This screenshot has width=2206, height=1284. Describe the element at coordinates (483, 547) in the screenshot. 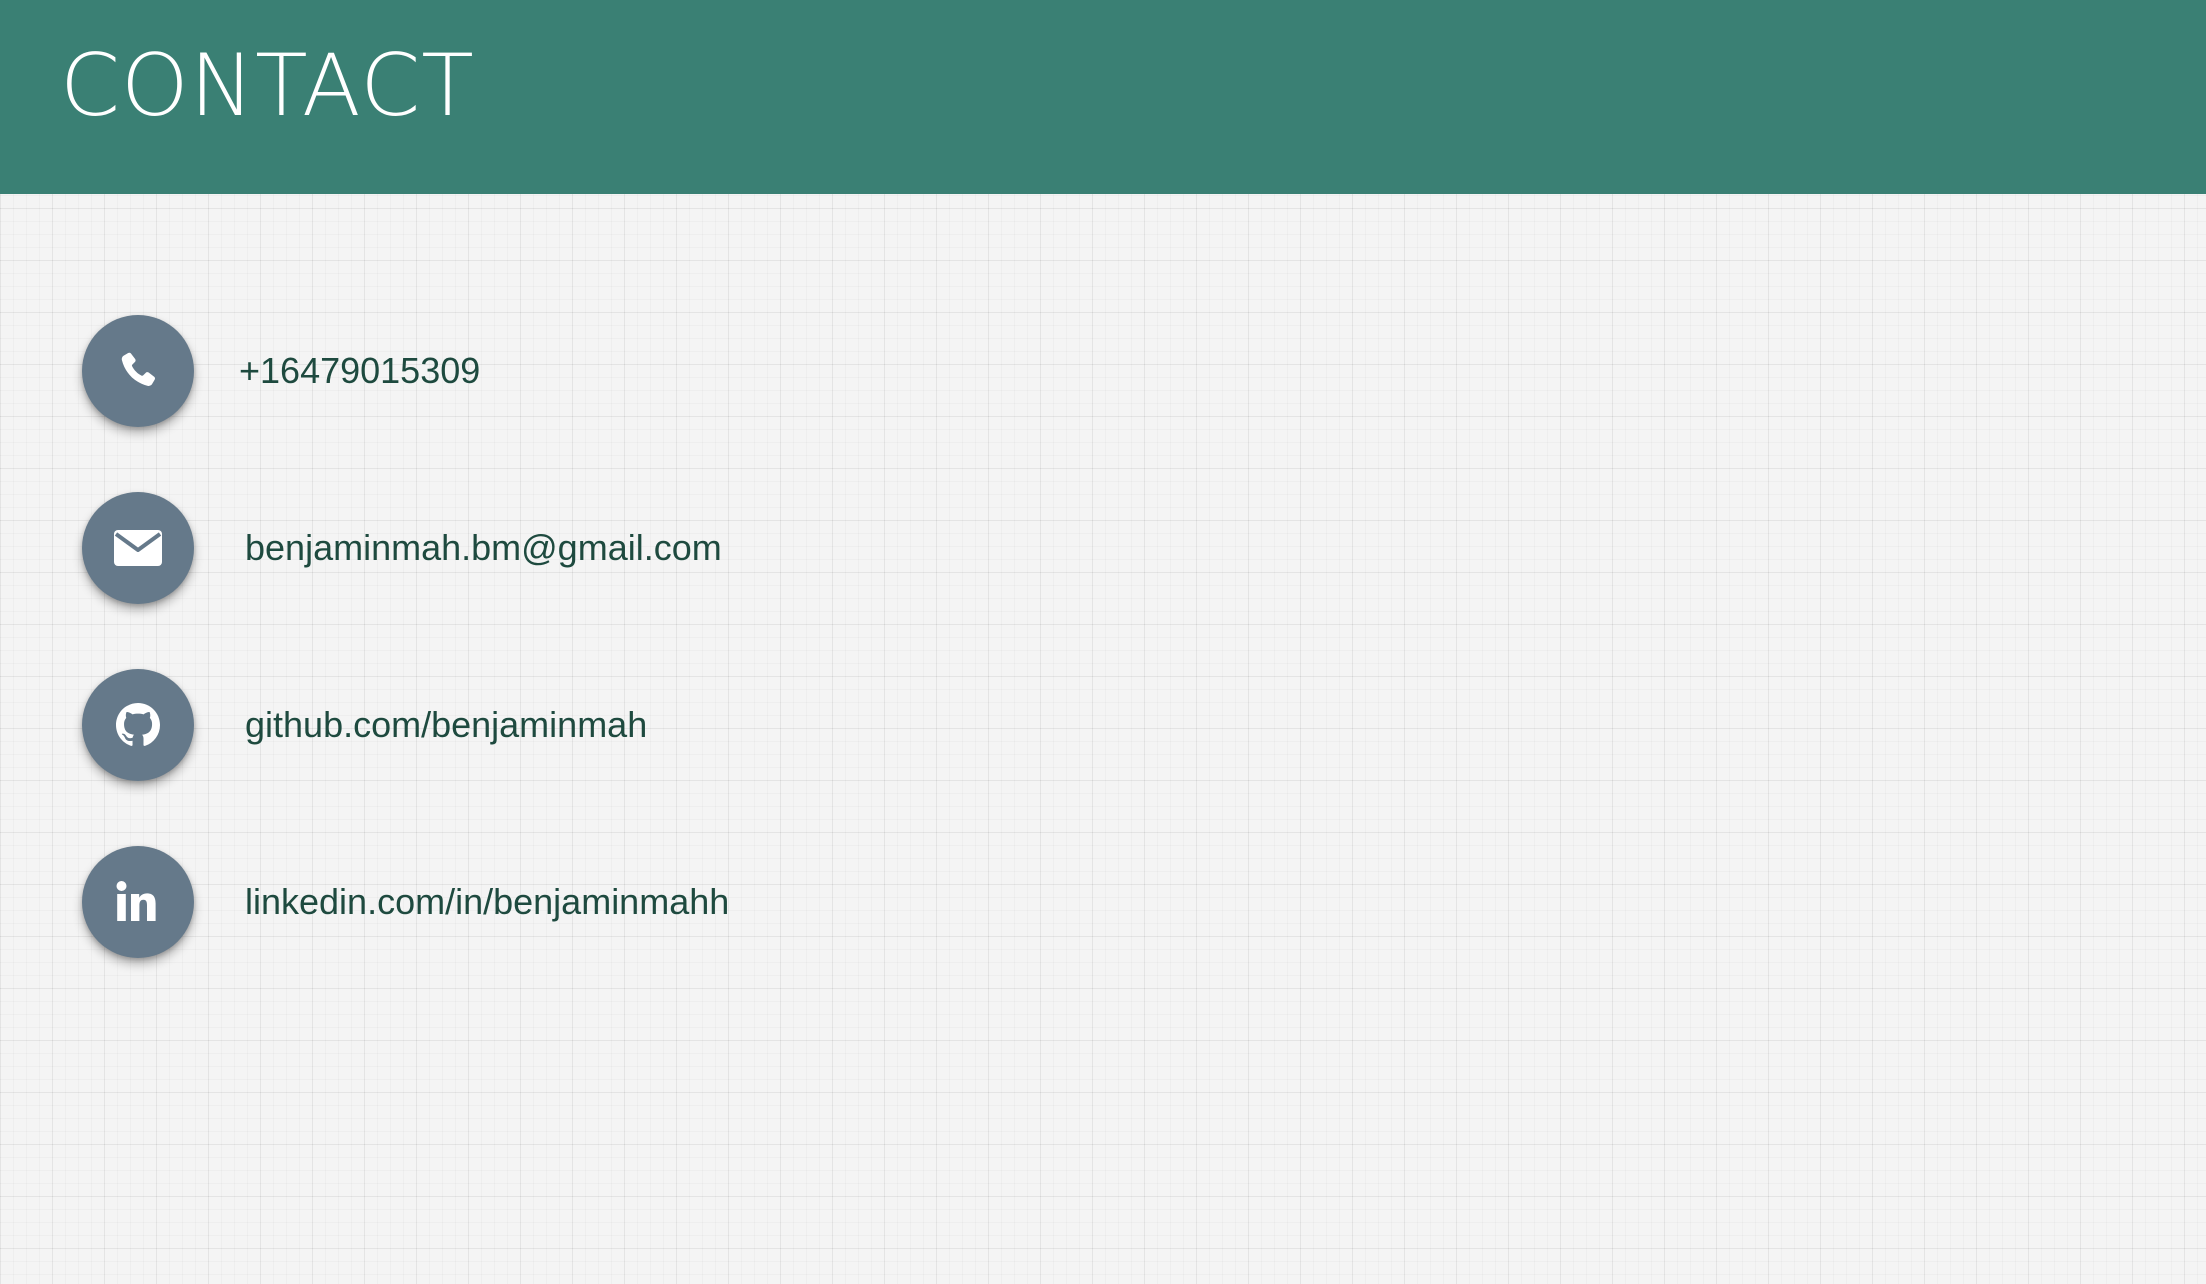

I see `email-address: benjaminmah.bm@gmail.com` at that location.